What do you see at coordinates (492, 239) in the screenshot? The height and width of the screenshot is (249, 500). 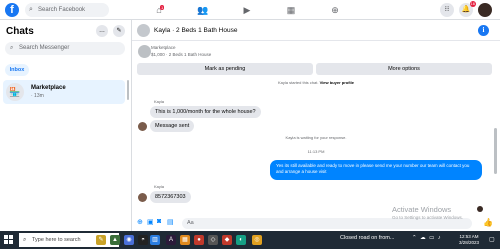 I see `notification-center-icon: ▢` at bounding box center [492, 239].